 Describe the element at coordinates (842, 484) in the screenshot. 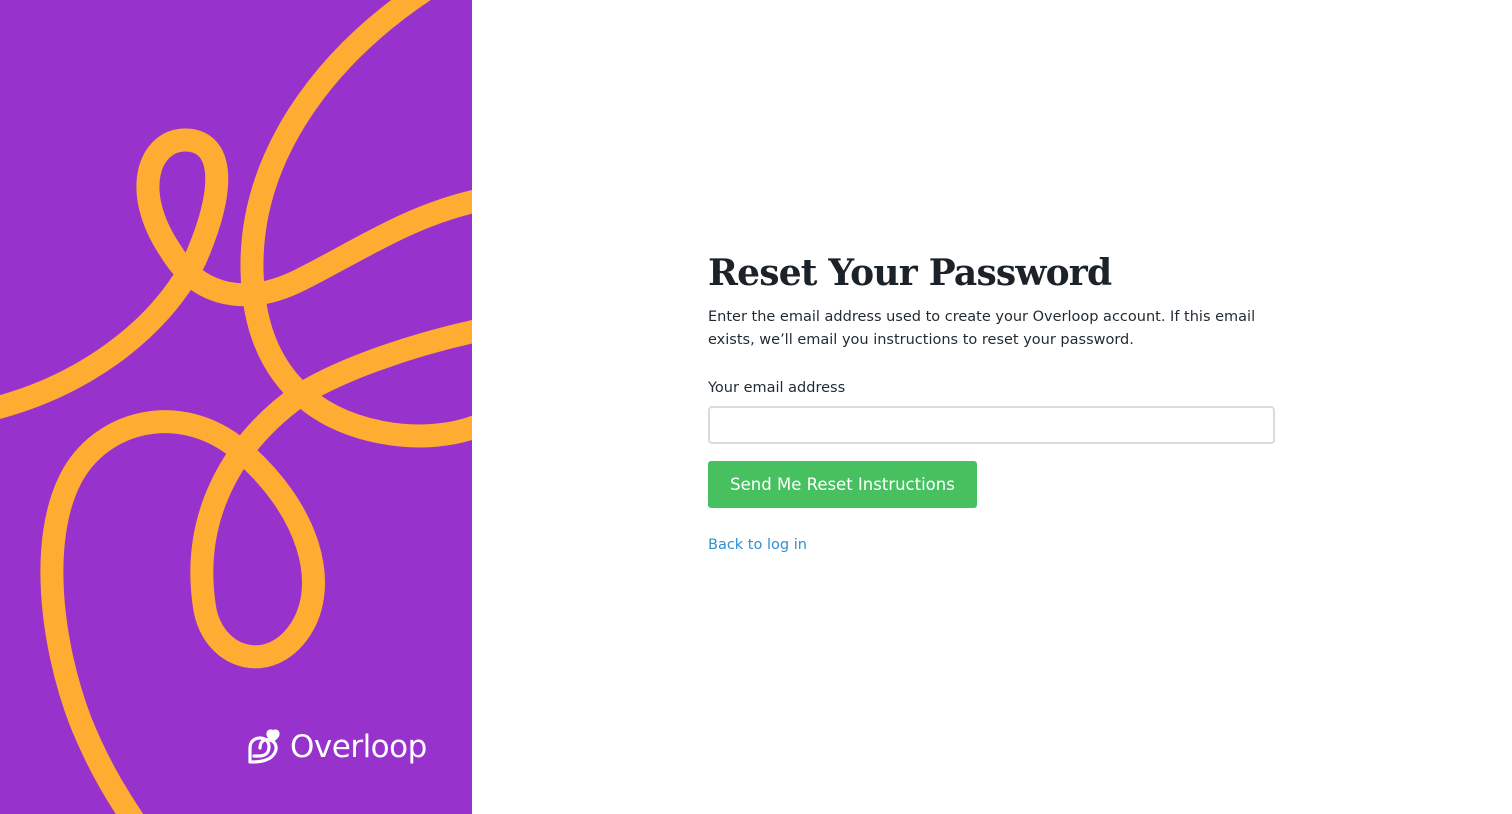

I see `send-reset-instructions-button: Send Me Reset Instructions` at that location.